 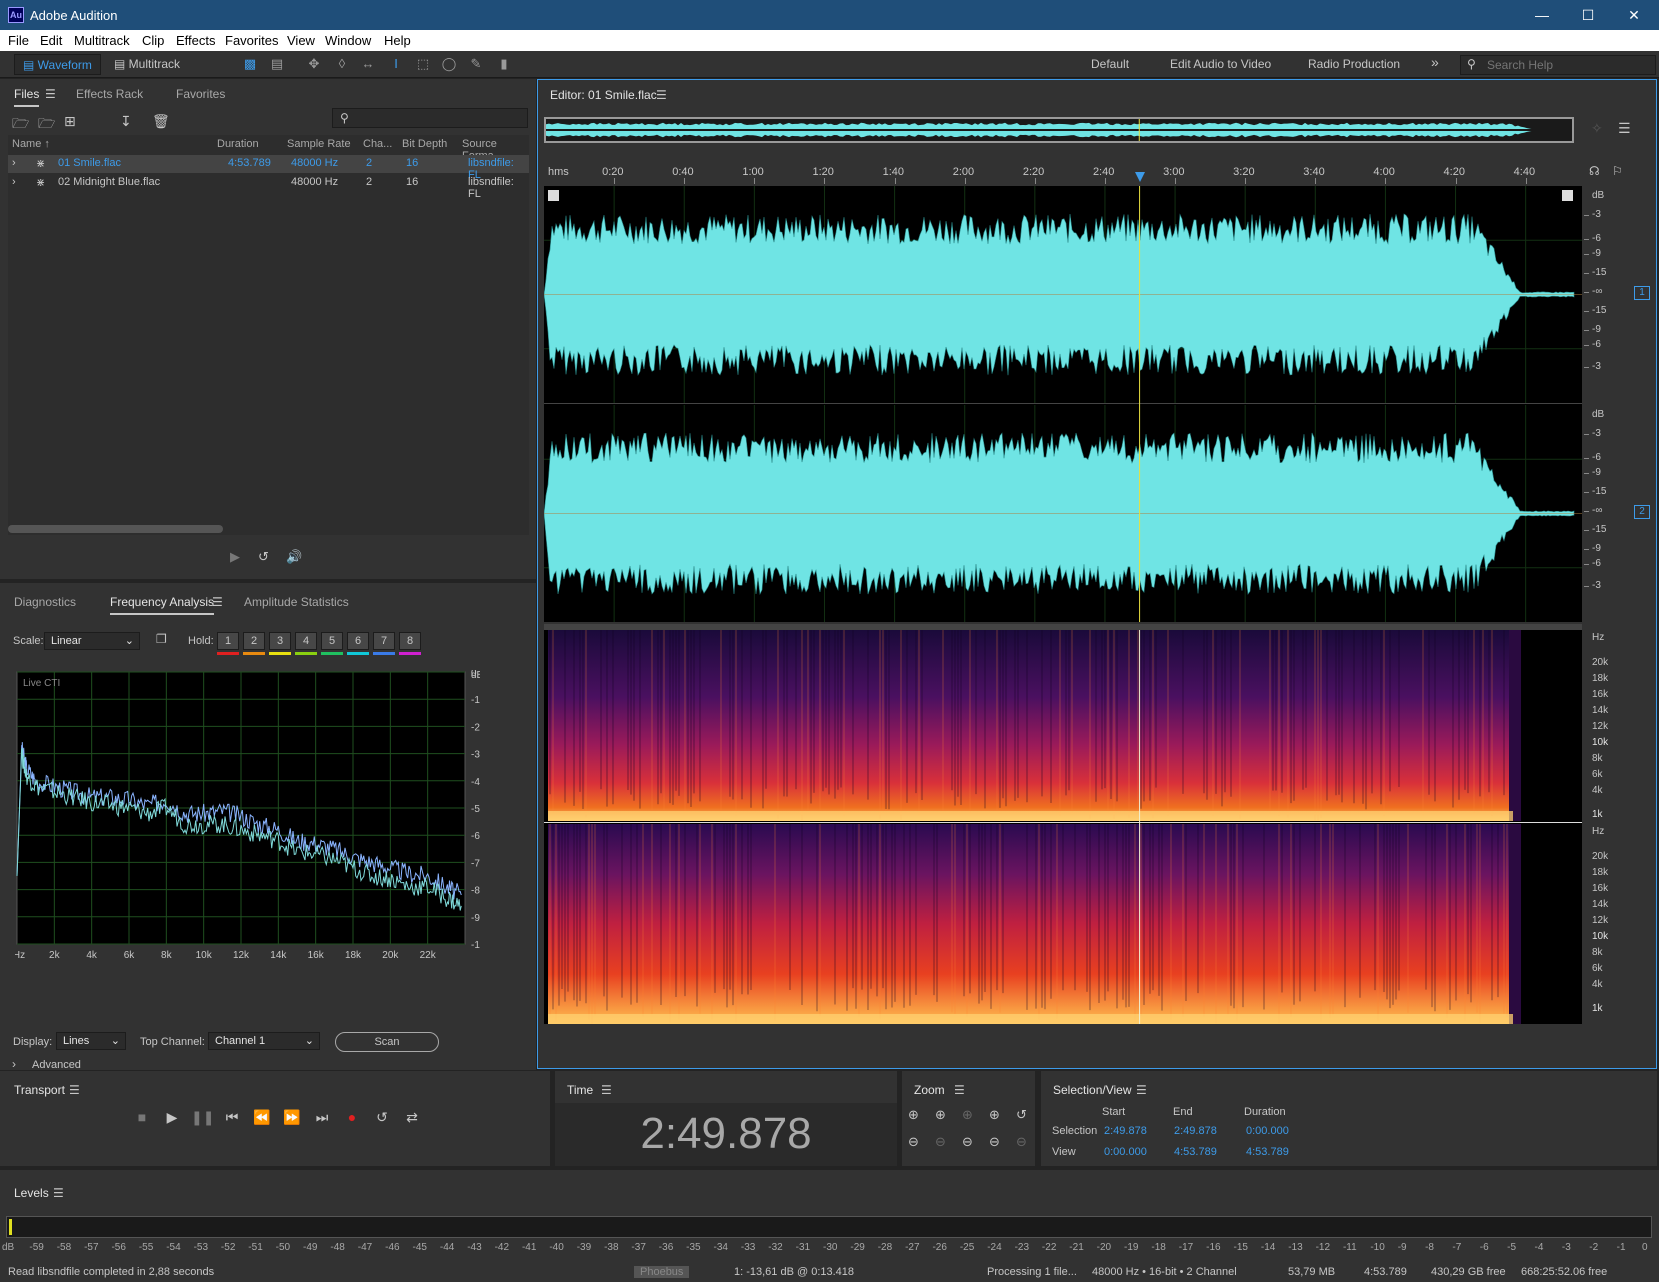 I want to click on workspace-radio-production: Radio Production, so click(x=1354, y=64).